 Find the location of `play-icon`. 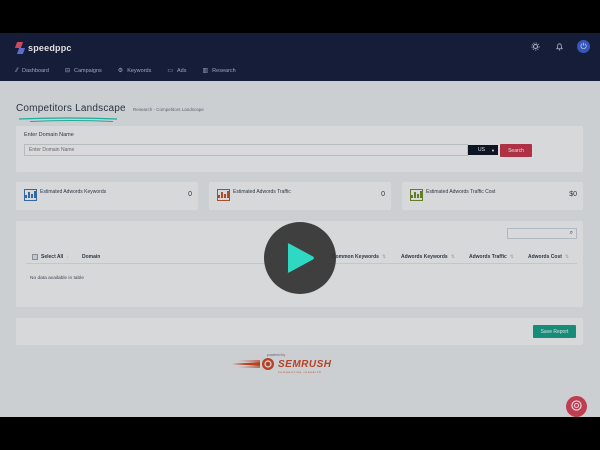

play-icon is located at coordinates (300, 258).